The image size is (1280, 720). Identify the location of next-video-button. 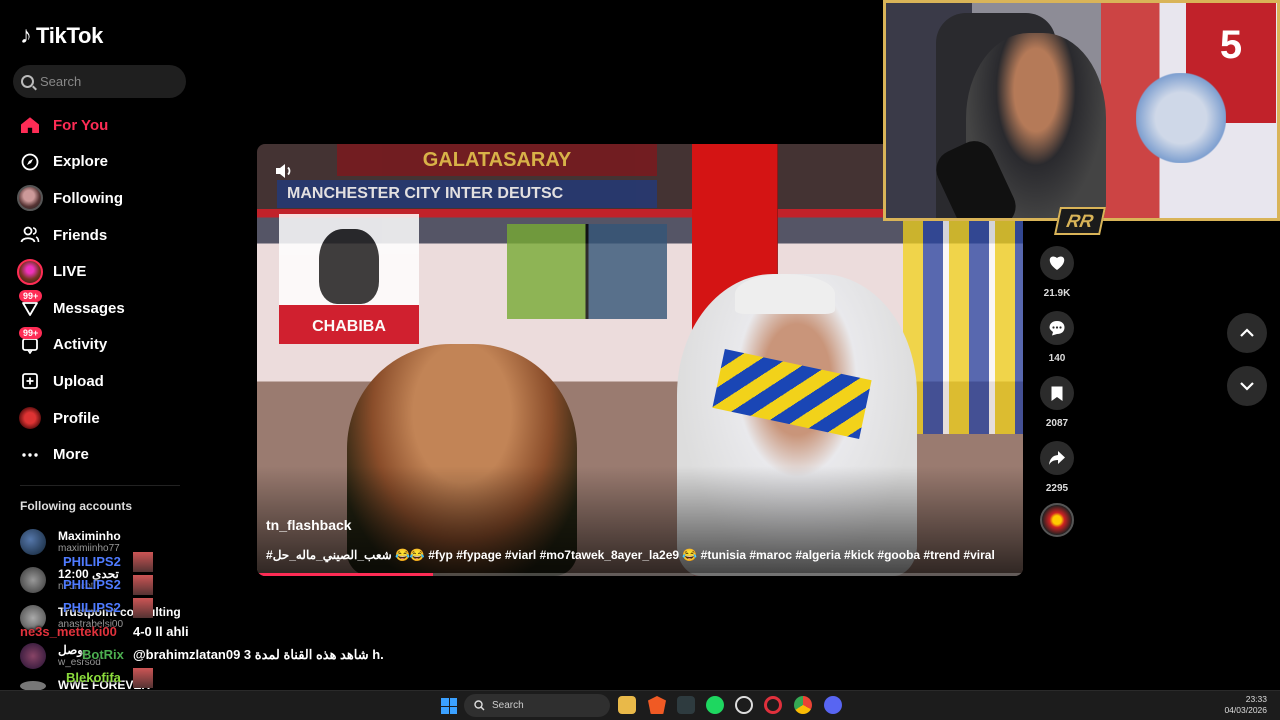
(1247, 386).